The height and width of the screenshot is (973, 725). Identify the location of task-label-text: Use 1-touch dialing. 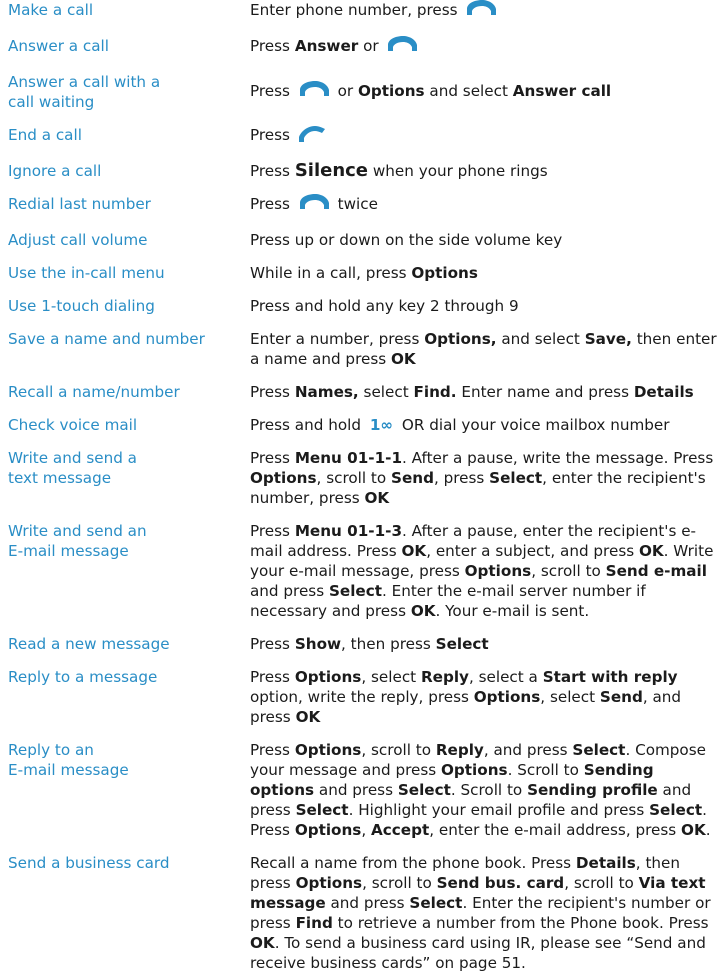
(81, 306).